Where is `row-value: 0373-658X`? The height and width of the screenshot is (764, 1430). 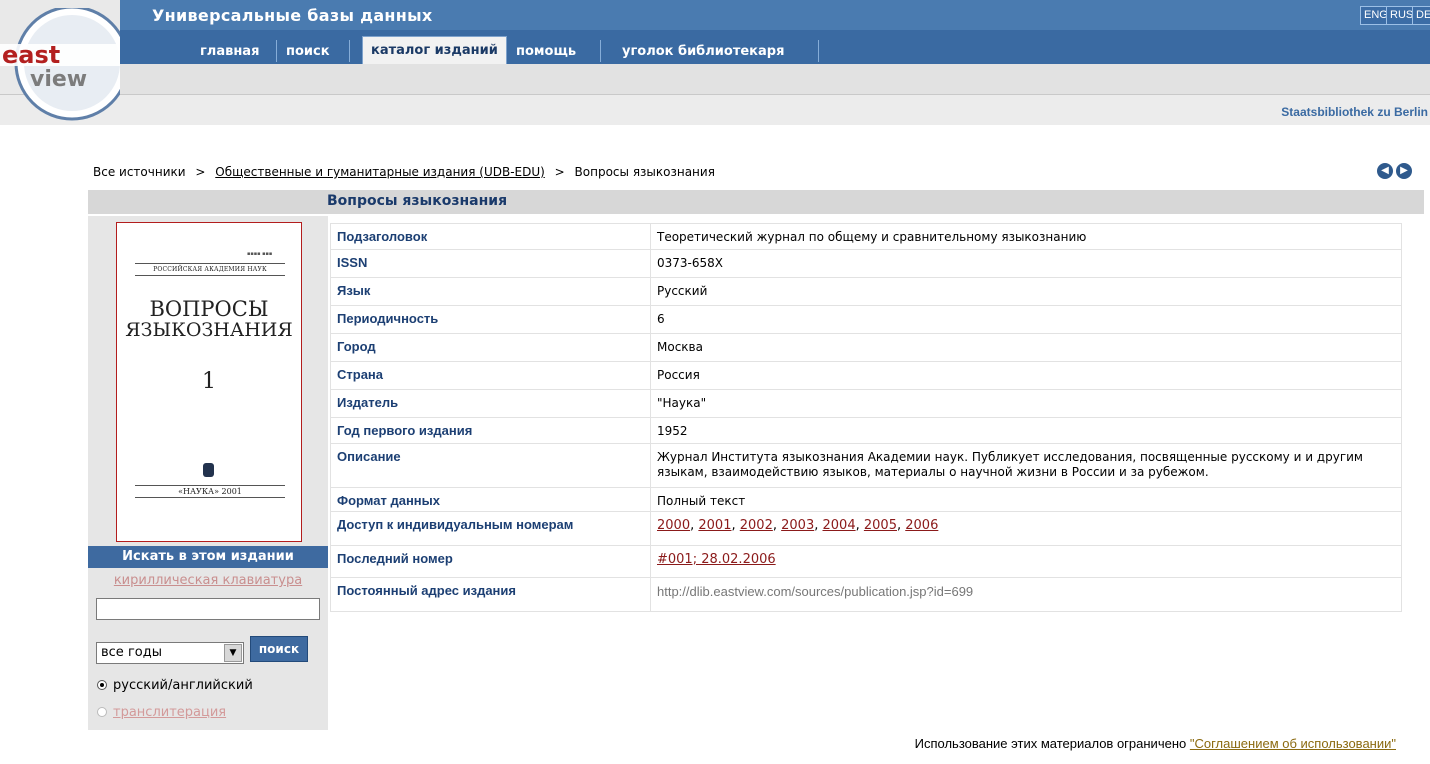
row-value: 0373-658X is located at coordinates (1026, 263).